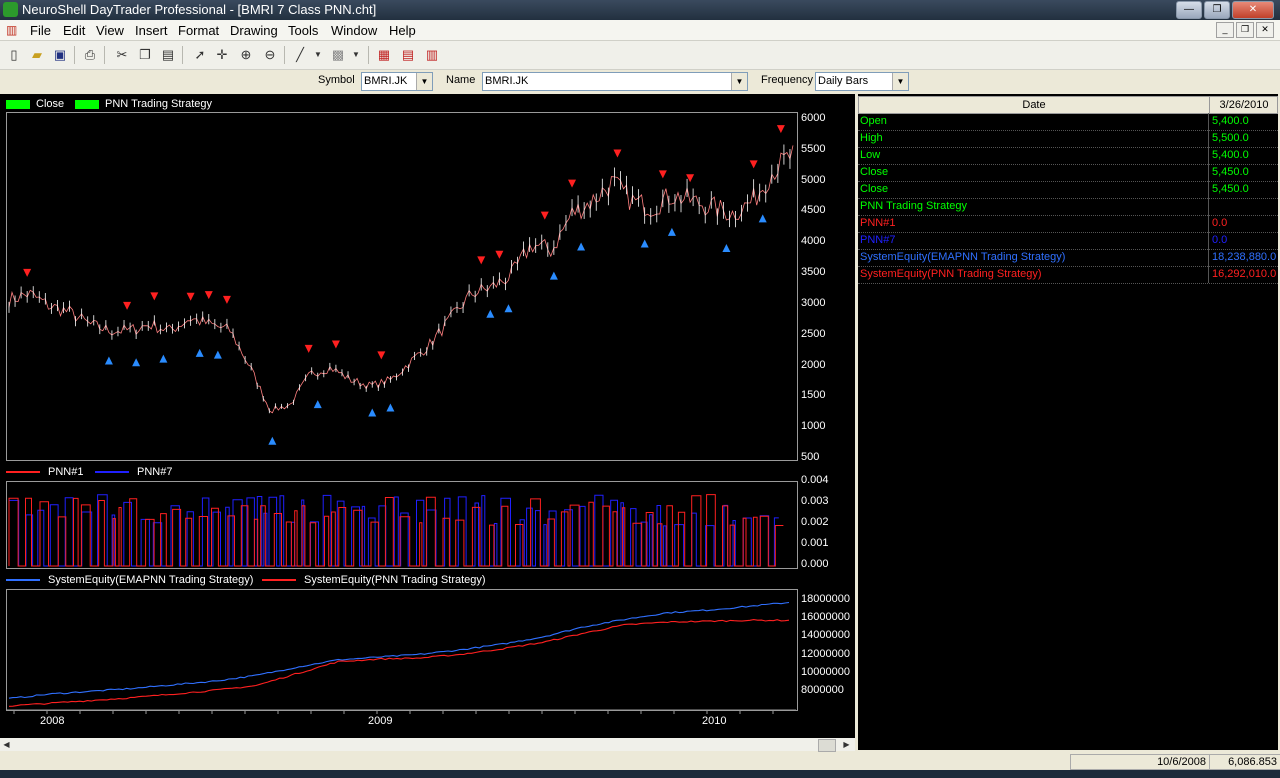 The height and width of the screenshot is (778, 1280). What do you see at coordinates (338, 55) in the screenshot?
I see `fill-pattern-icon: ▩` at bounding box center [338, 55].